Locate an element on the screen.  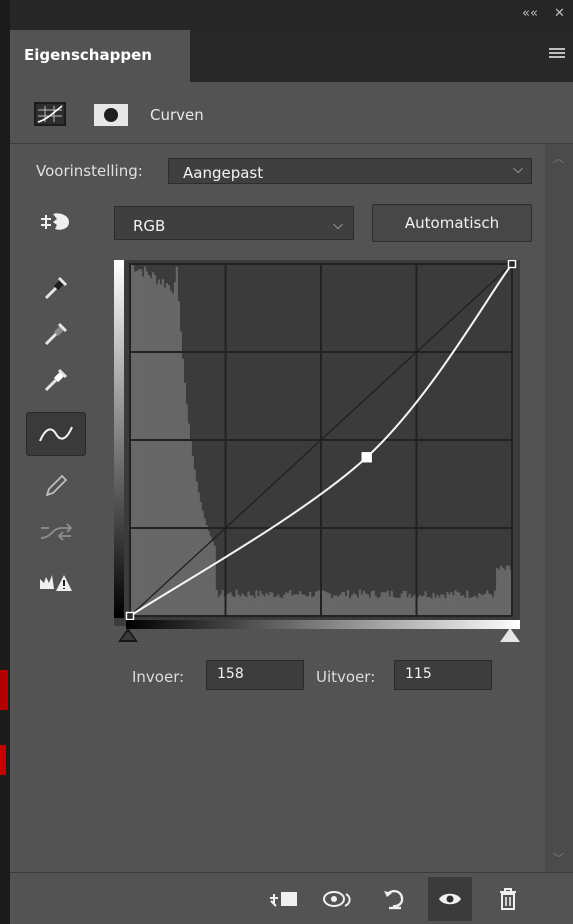
layer-mask-icon is located at coordinates (111, 115).